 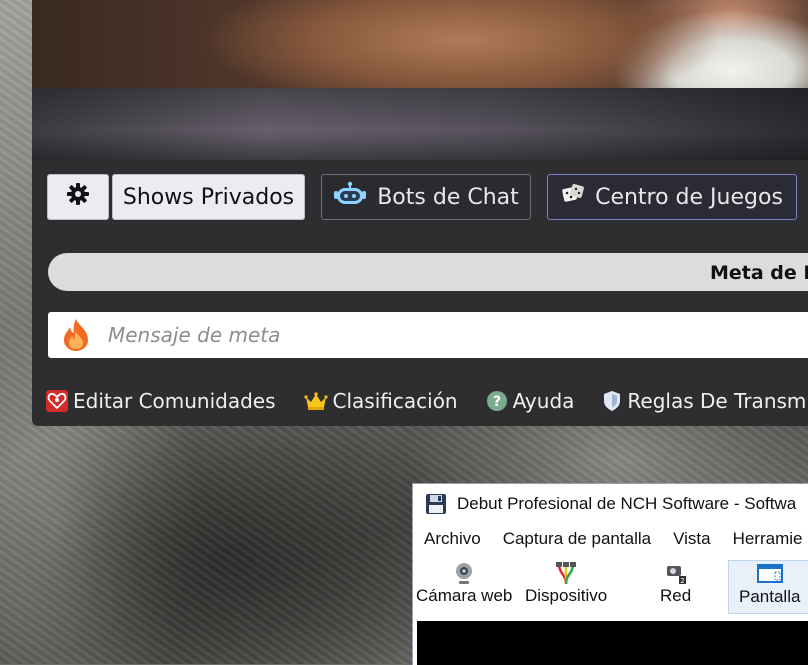 I want to click on reglas-link: Reglas De Transmi, so click(x=705, y=401).